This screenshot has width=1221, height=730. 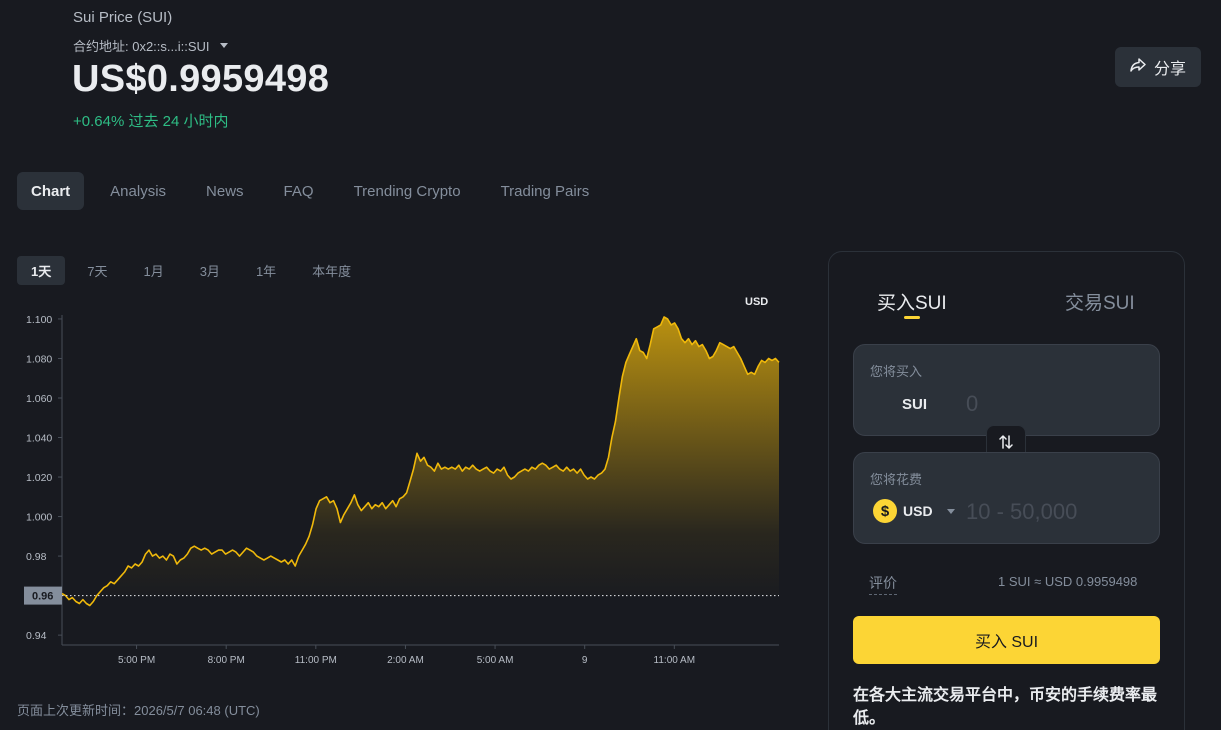 I want to click on x-tick-label: 11:00 PM, so click(x=316, y=660).